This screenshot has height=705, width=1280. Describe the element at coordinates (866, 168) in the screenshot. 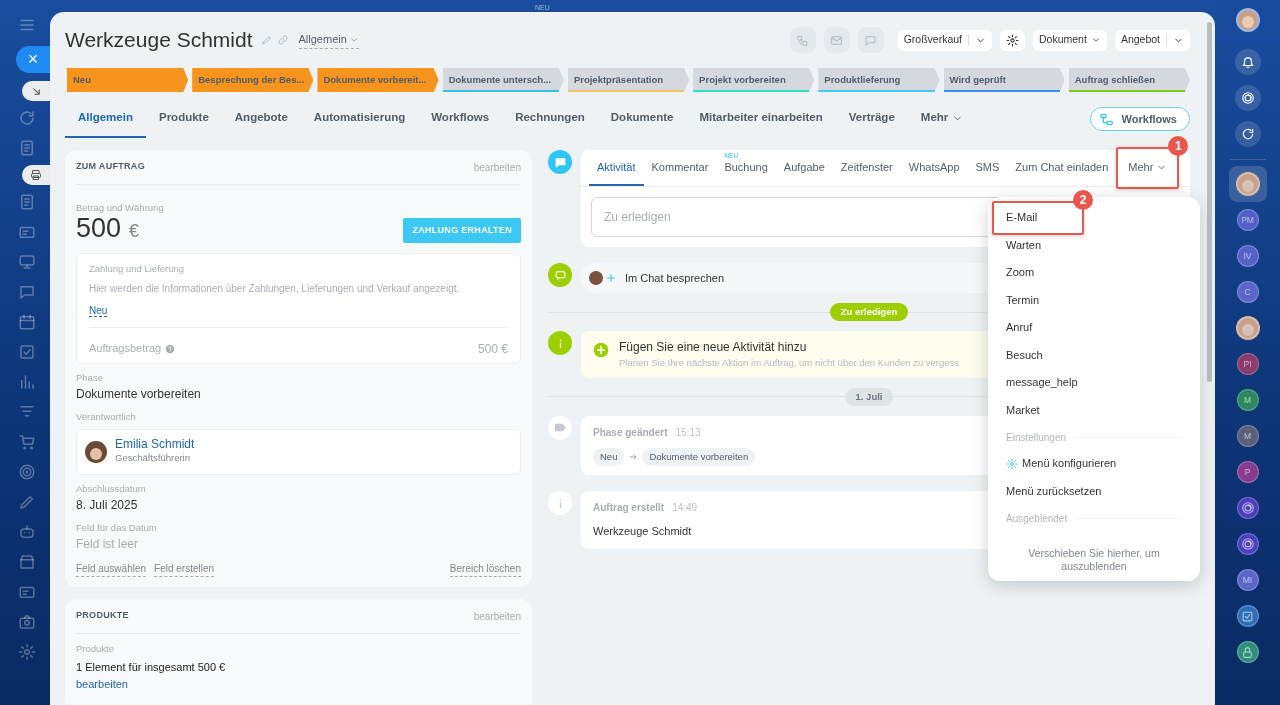

I see `tab: Zeitfenster` at that location.